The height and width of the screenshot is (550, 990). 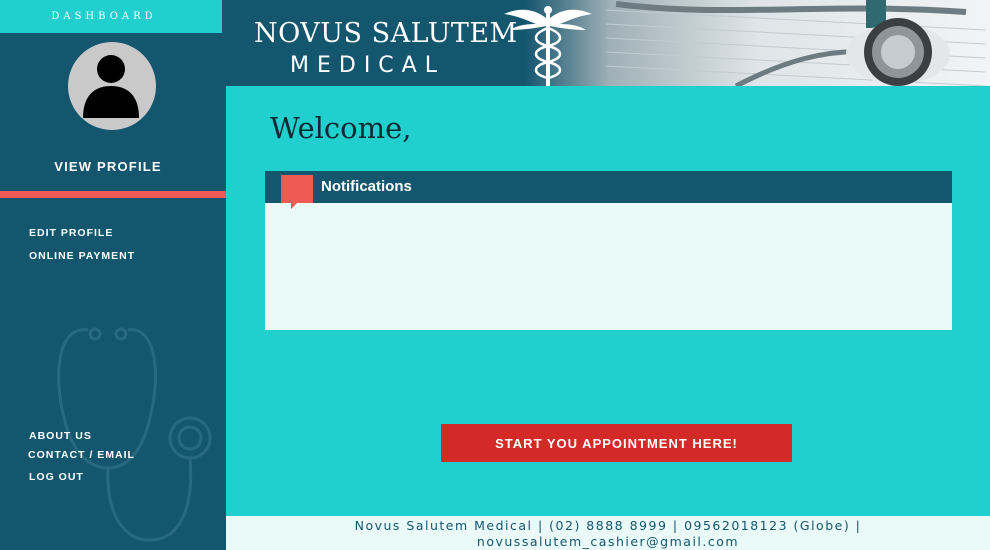 I want to click on view-profile-link: VIEW PROFILE, so click(x=108, y=166).